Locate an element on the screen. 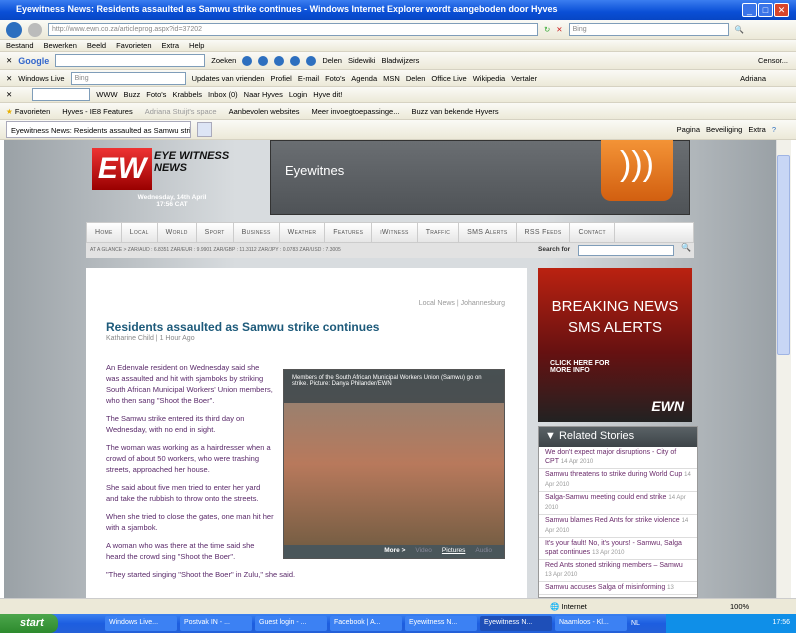 The image size is (796, 638). nav-traffic: Traffic is located at coordinates (439, 232).